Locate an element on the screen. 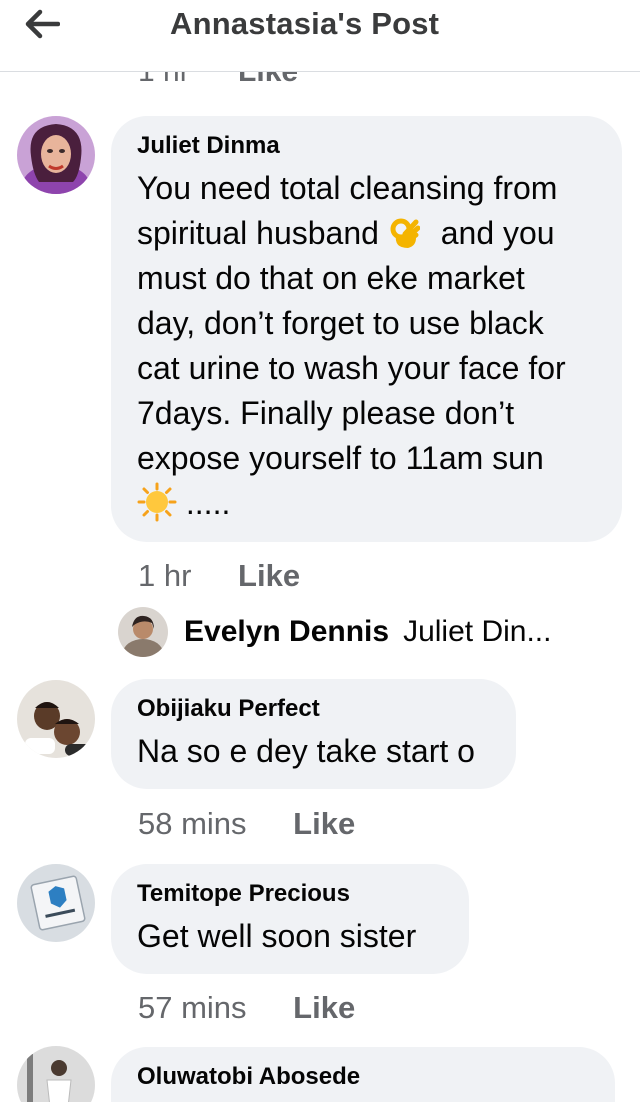 This screenshot has width=640, height=1102. comment-meta: 1 hr Like is located at coordinates (219, 576).